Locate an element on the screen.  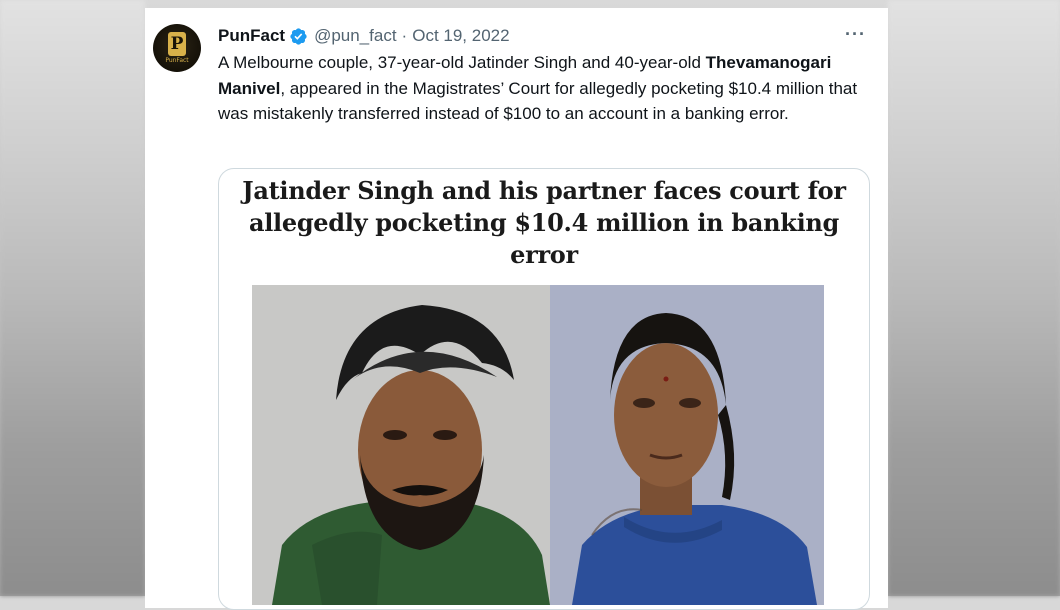
author-name: PunFact is located at coordinates (251, 36).